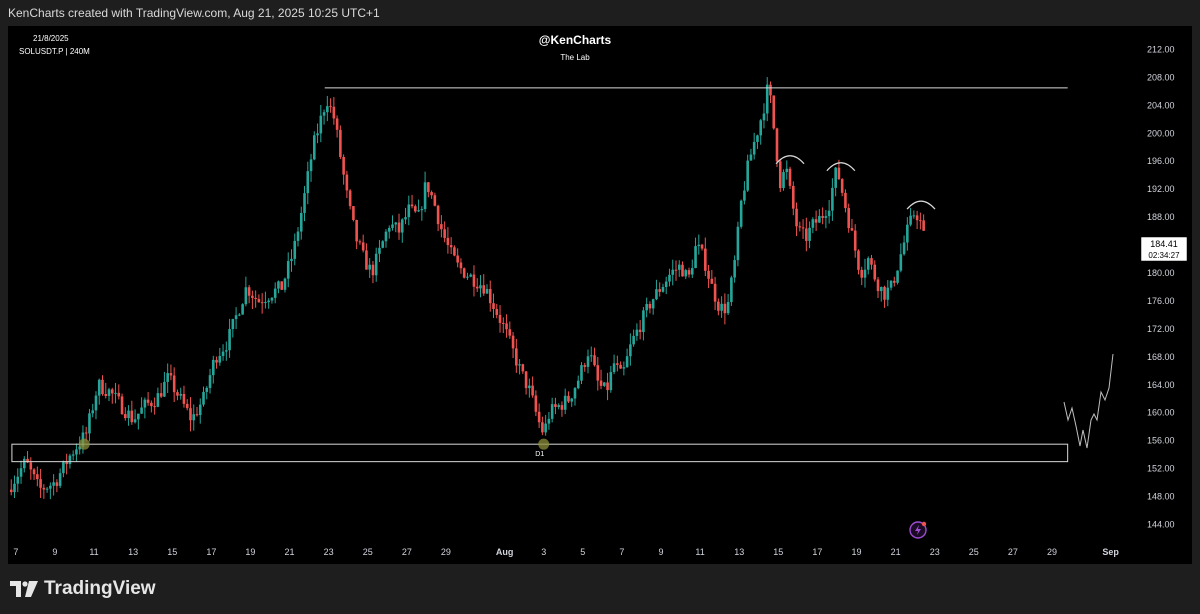 The width and height of the screenshot is (1200, 614). Describe the element at coordinates (918, 530) in the screenshot. I see `alert-bolt-icon` at that location.